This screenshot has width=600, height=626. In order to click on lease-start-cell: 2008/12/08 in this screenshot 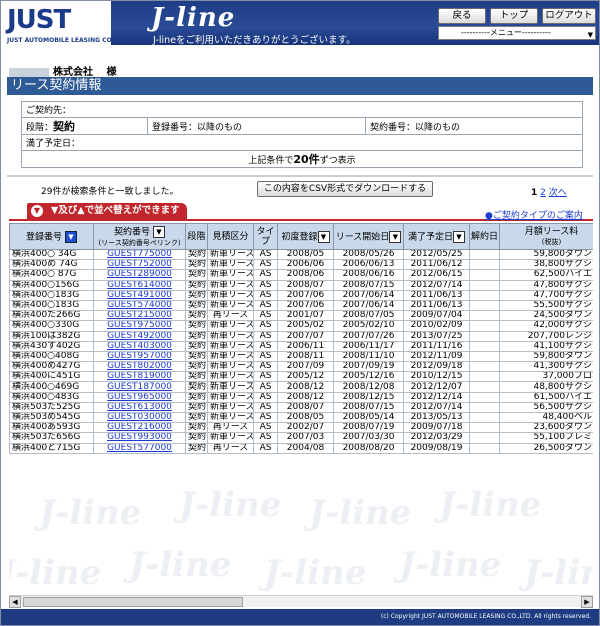, I will do `click(368, 387)`.